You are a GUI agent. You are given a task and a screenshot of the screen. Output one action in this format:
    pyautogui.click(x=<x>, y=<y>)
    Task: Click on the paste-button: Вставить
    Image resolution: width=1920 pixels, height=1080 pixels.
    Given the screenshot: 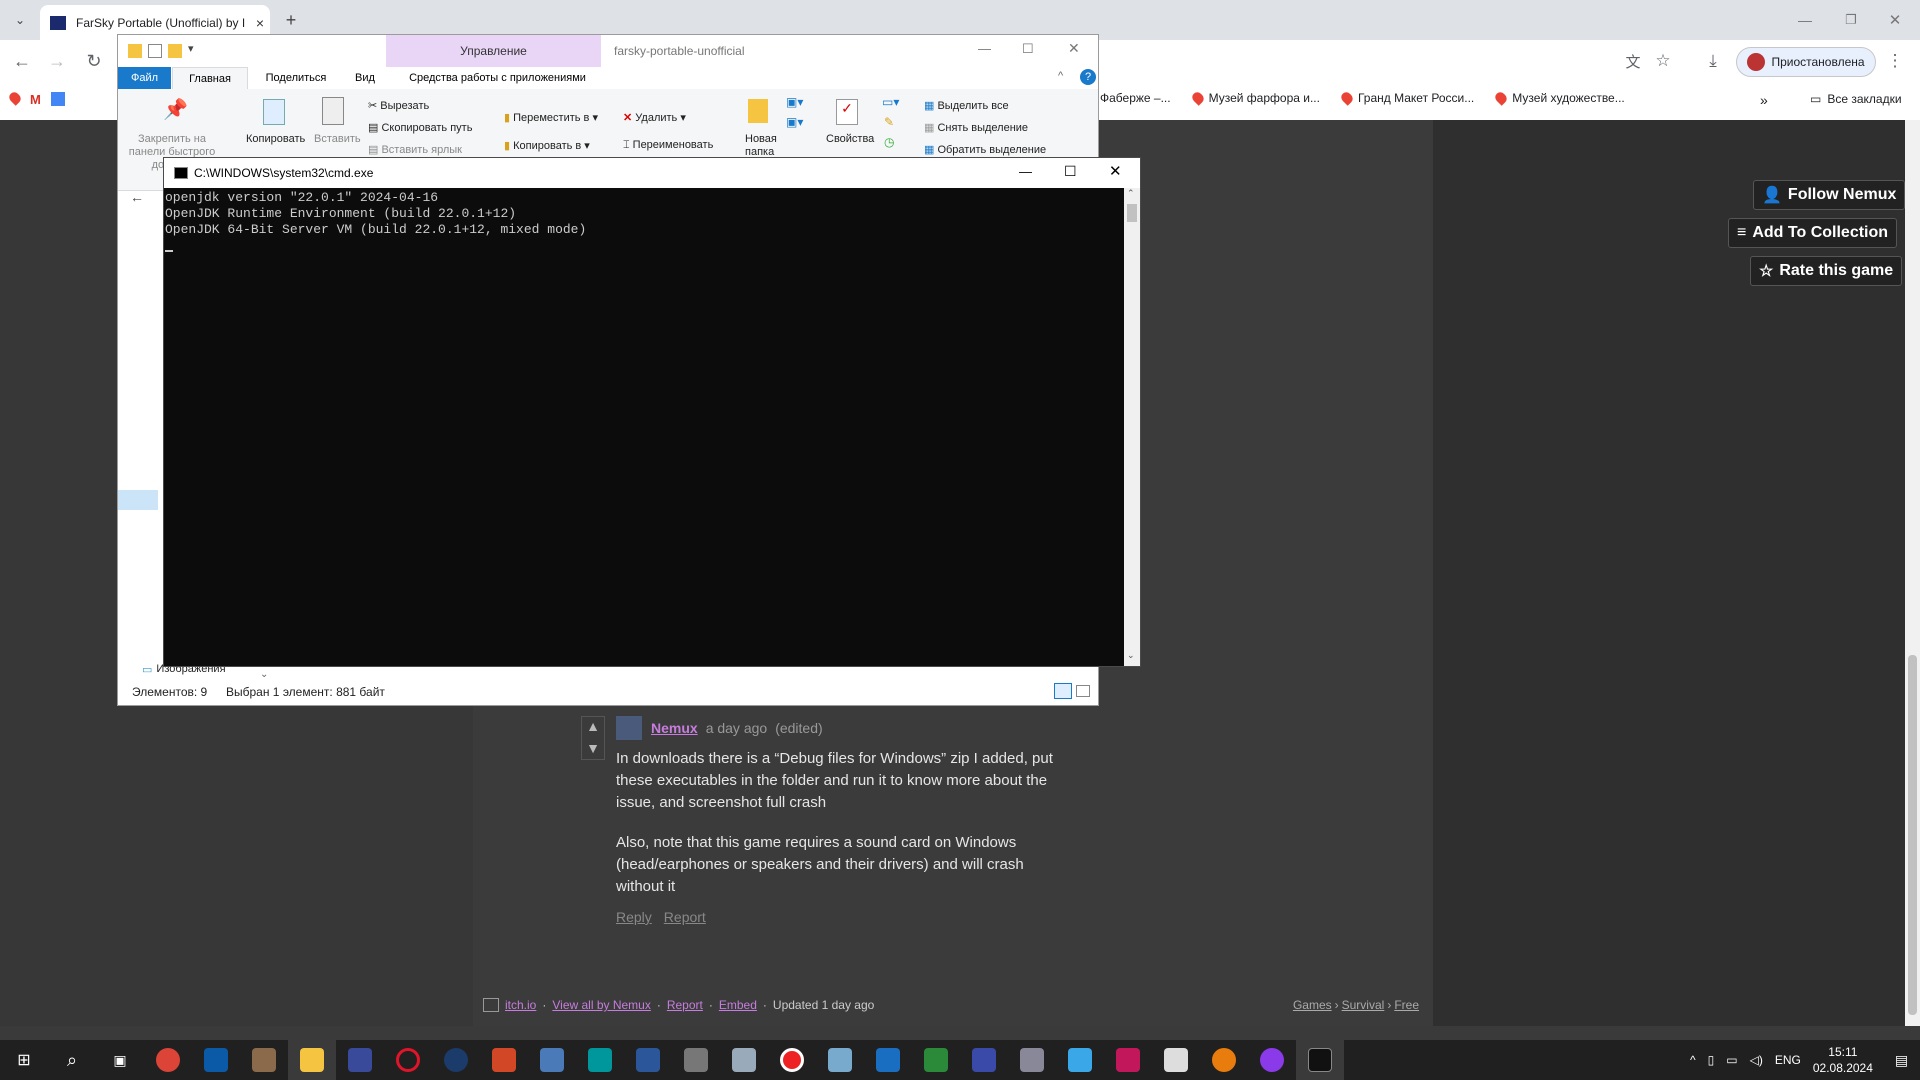 What is the action you would take?
    pyautogui.click(x=337, y=139)
    